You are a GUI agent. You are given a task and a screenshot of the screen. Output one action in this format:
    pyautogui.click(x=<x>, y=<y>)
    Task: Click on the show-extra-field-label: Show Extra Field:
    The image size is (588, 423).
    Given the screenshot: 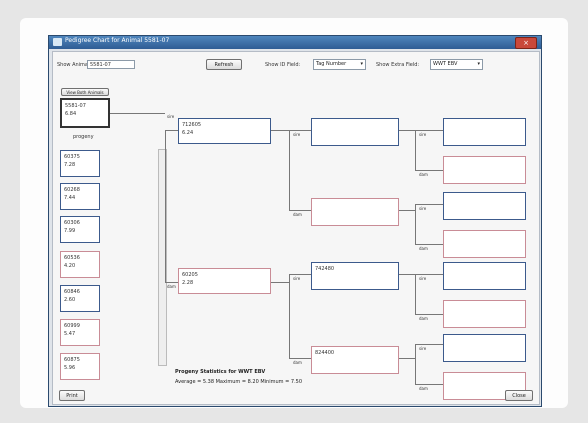 What is the action you would take?
    pyautogui.click(x=398, y=65)
    